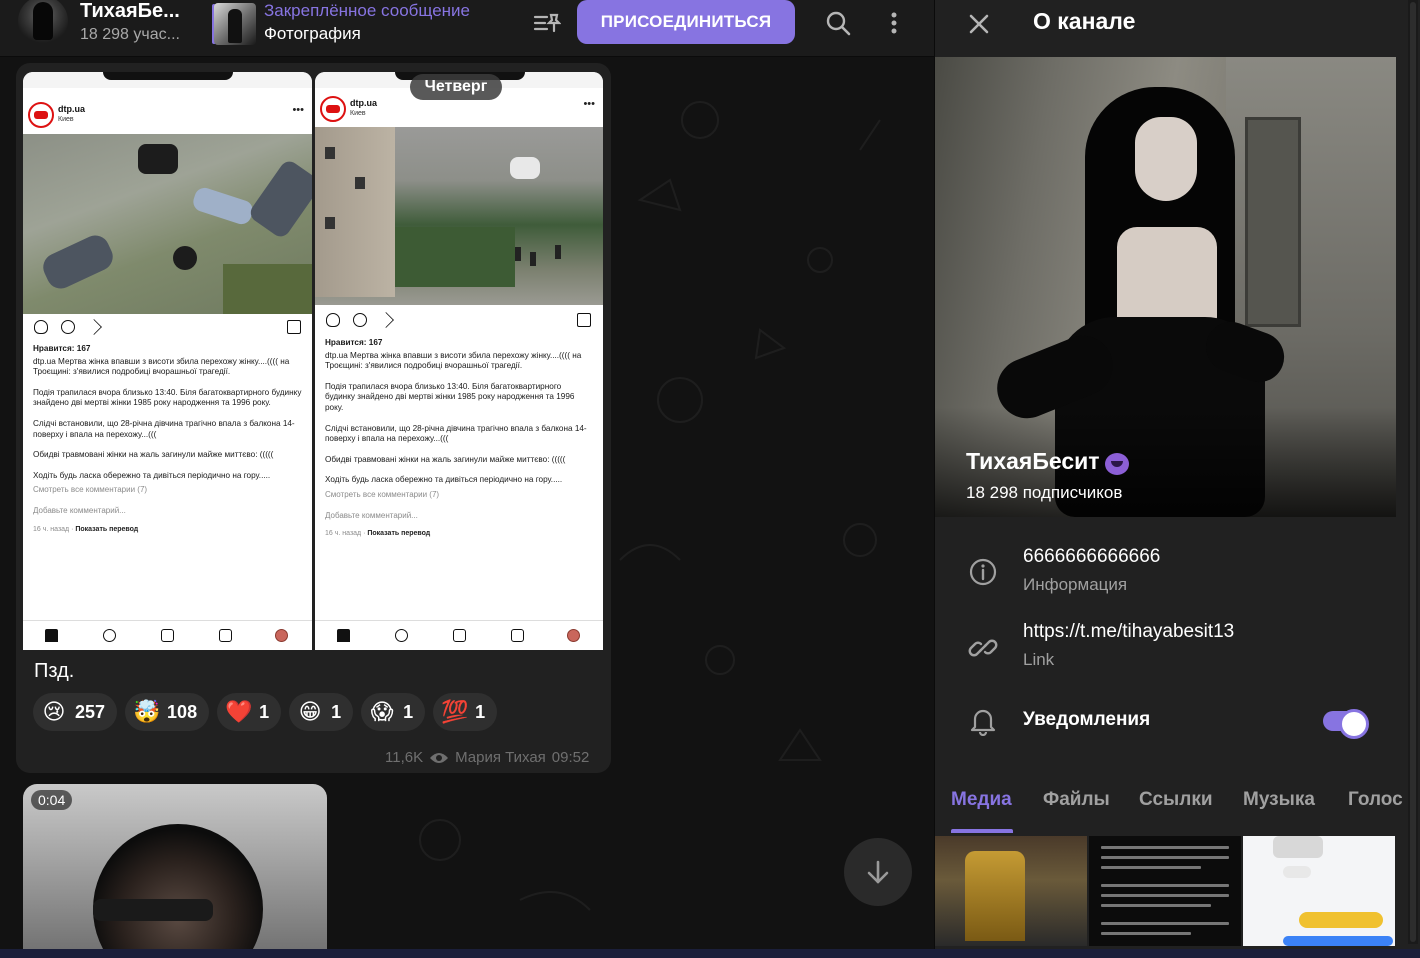 Image resolution: width=1420 pixels, height=958 pixels. I want to click on reaction-mind-blown: 🤯 108, so click(167, 712).